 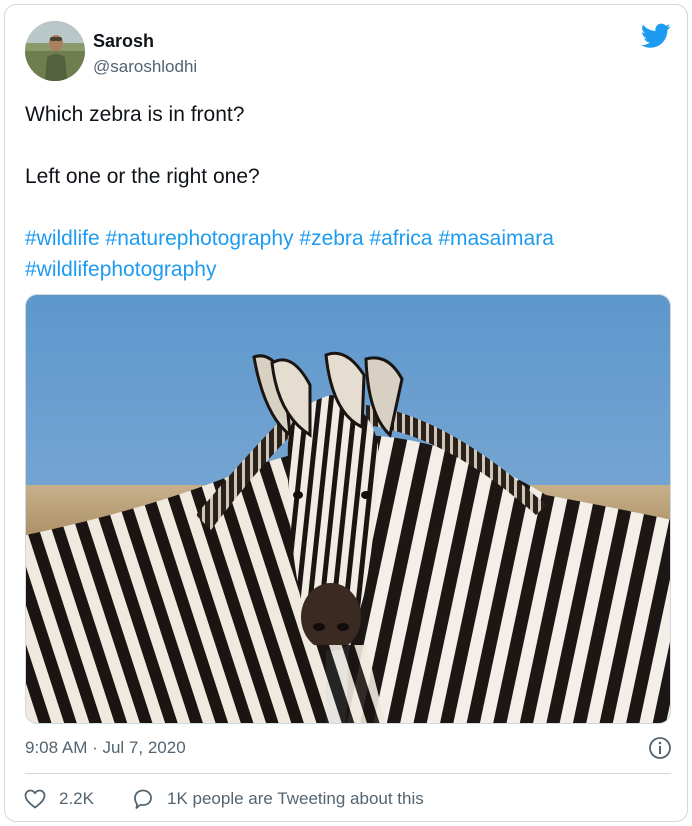 I want to click on hashtag-wildlifephotography: #wildlifephotography, so click(x=120, y=269).